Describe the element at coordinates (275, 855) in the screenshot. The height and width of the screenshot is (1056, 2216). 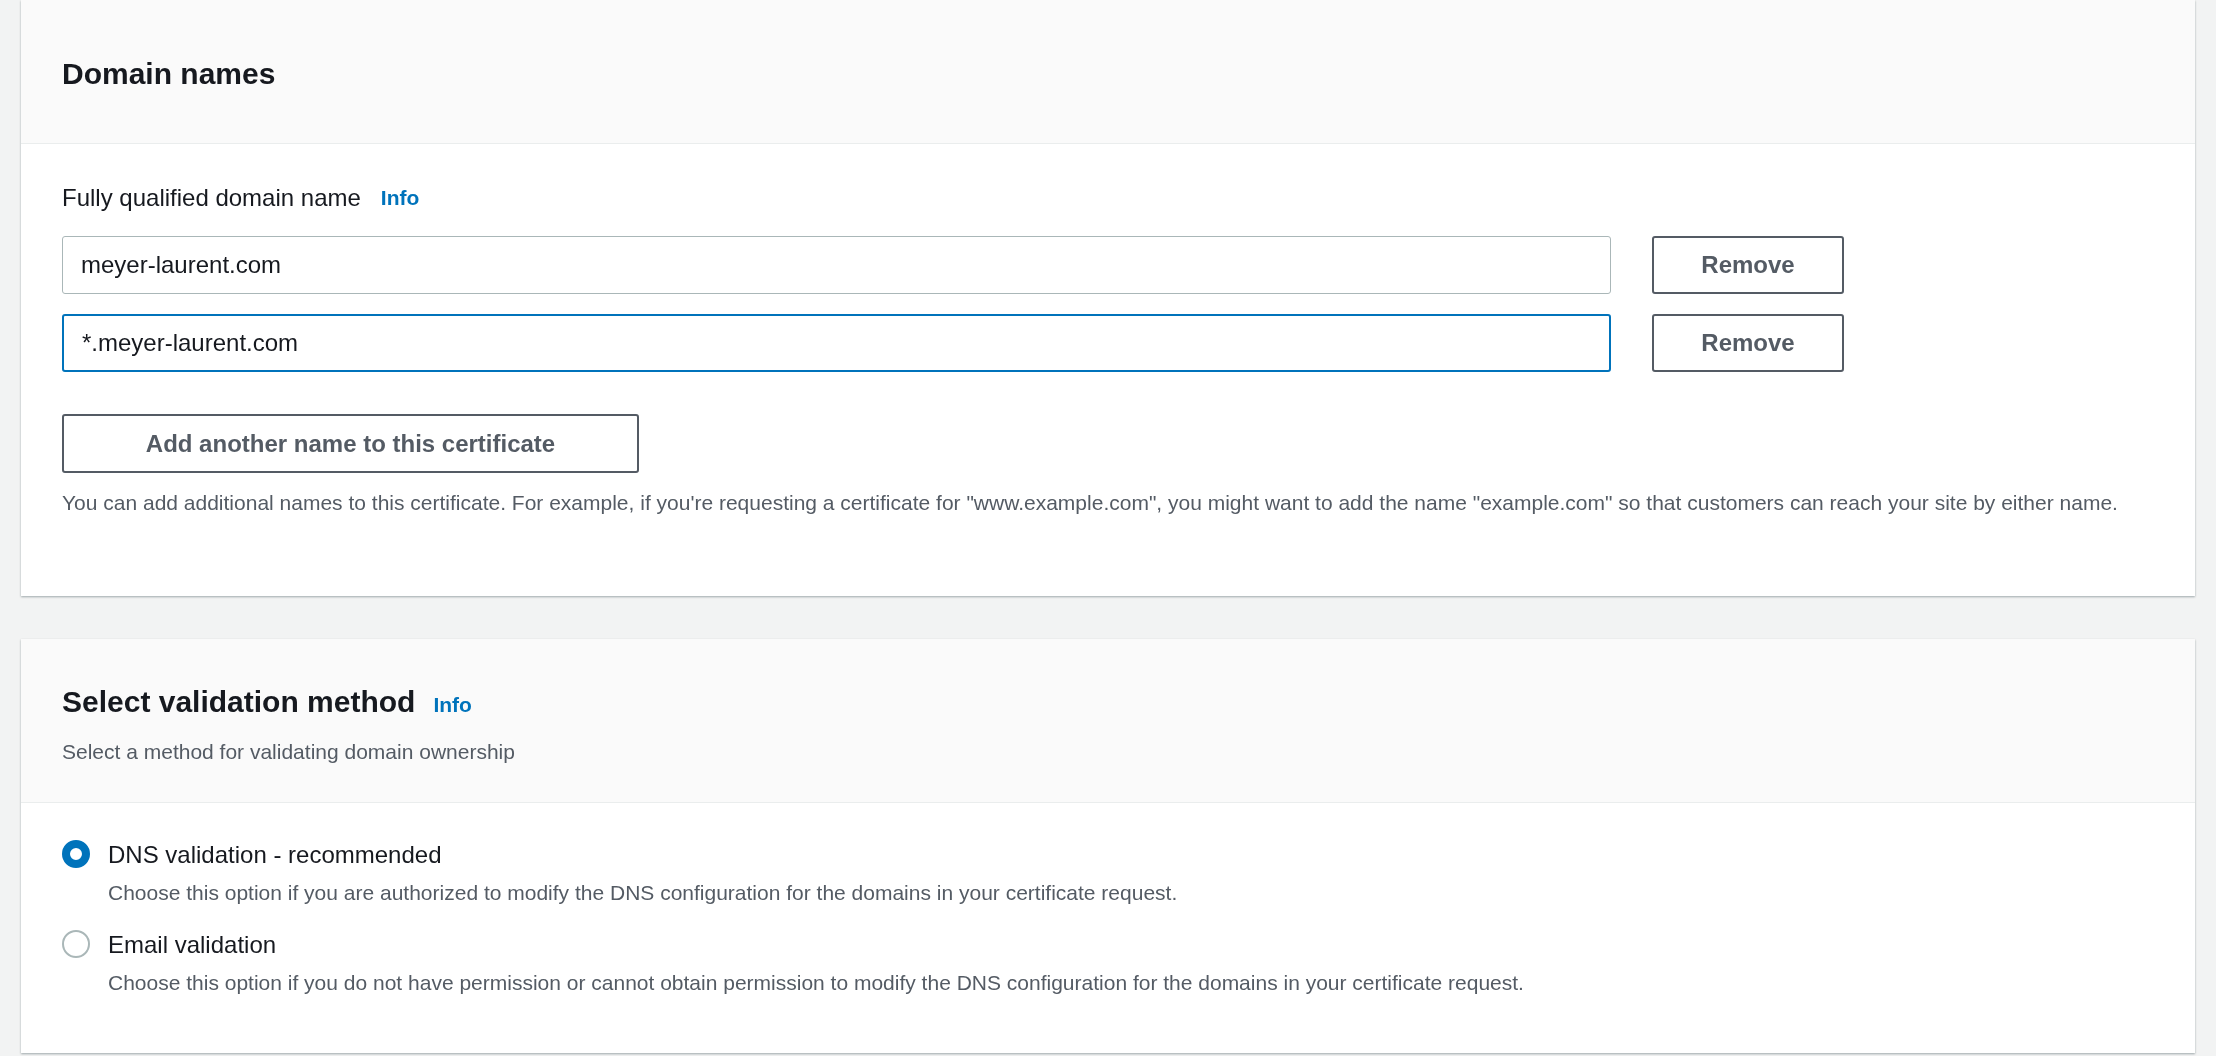
I see `option-label: DNS validation - recommended` at that location.